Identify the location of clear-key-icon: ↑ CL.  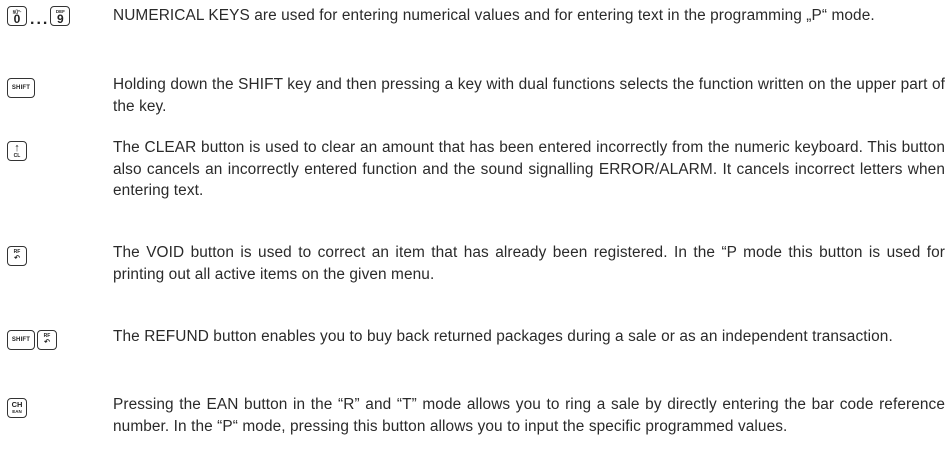
(17, 151).